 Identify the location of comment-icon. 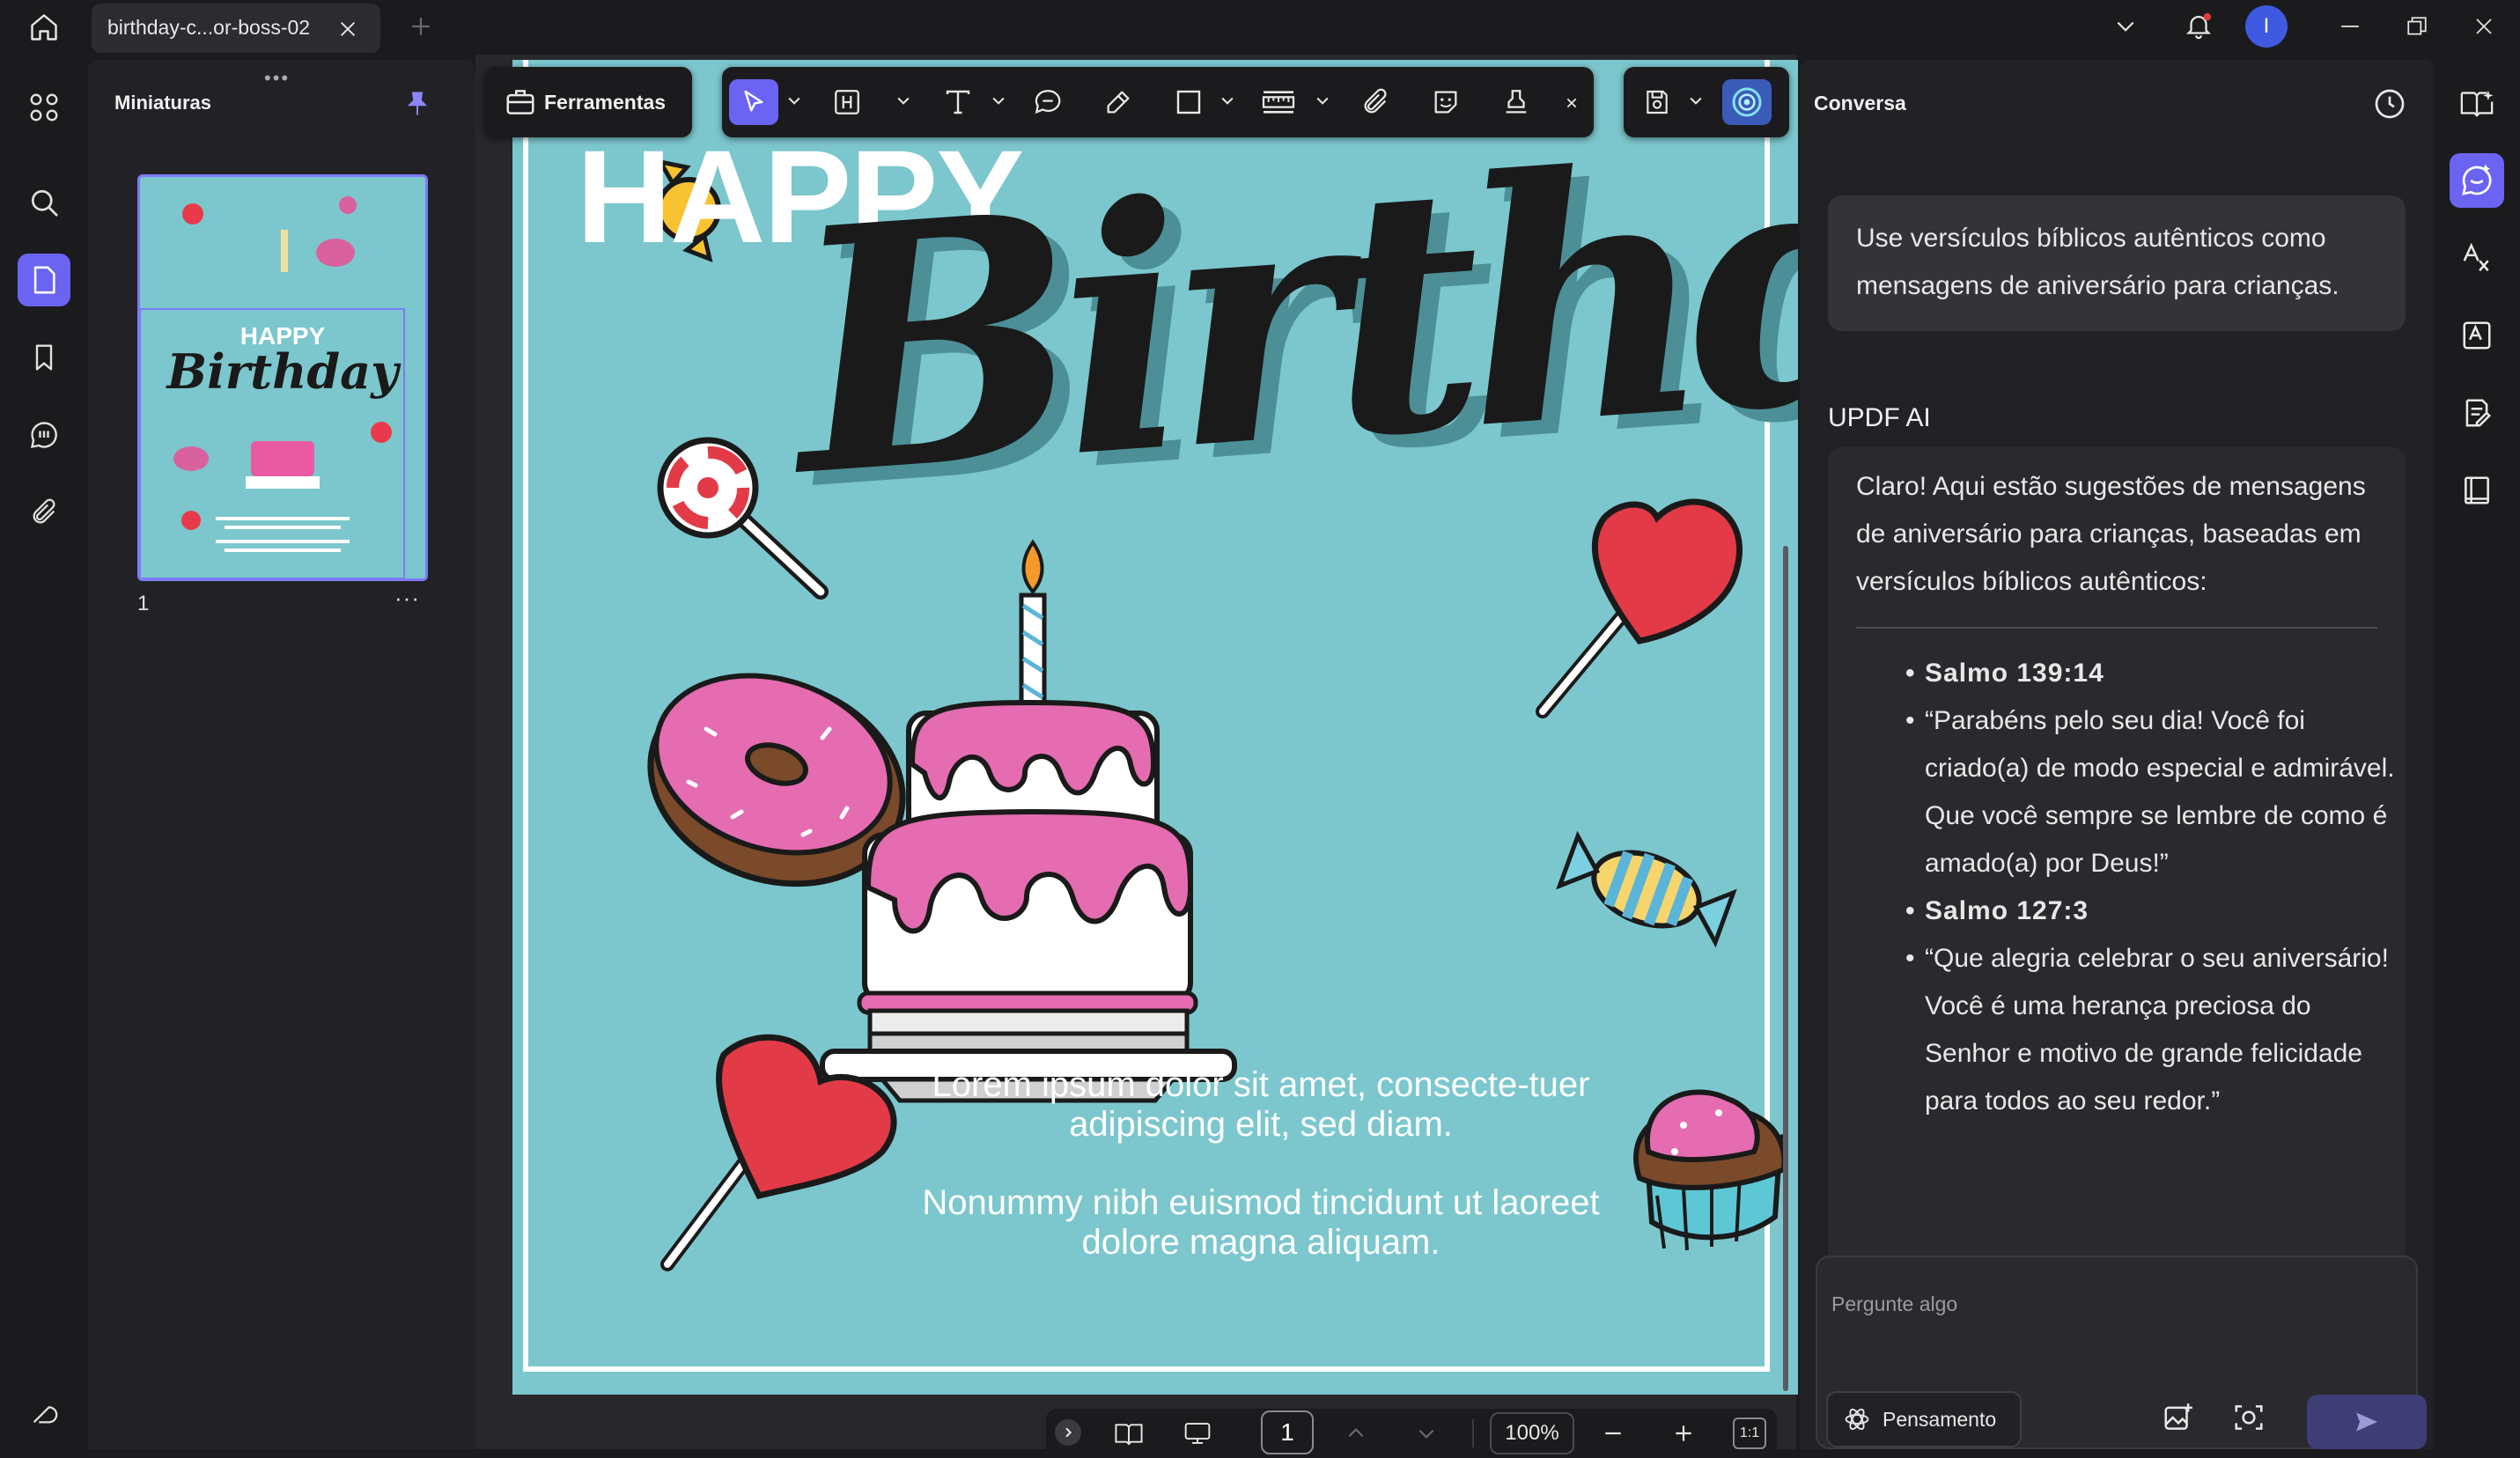
(1048, 102).